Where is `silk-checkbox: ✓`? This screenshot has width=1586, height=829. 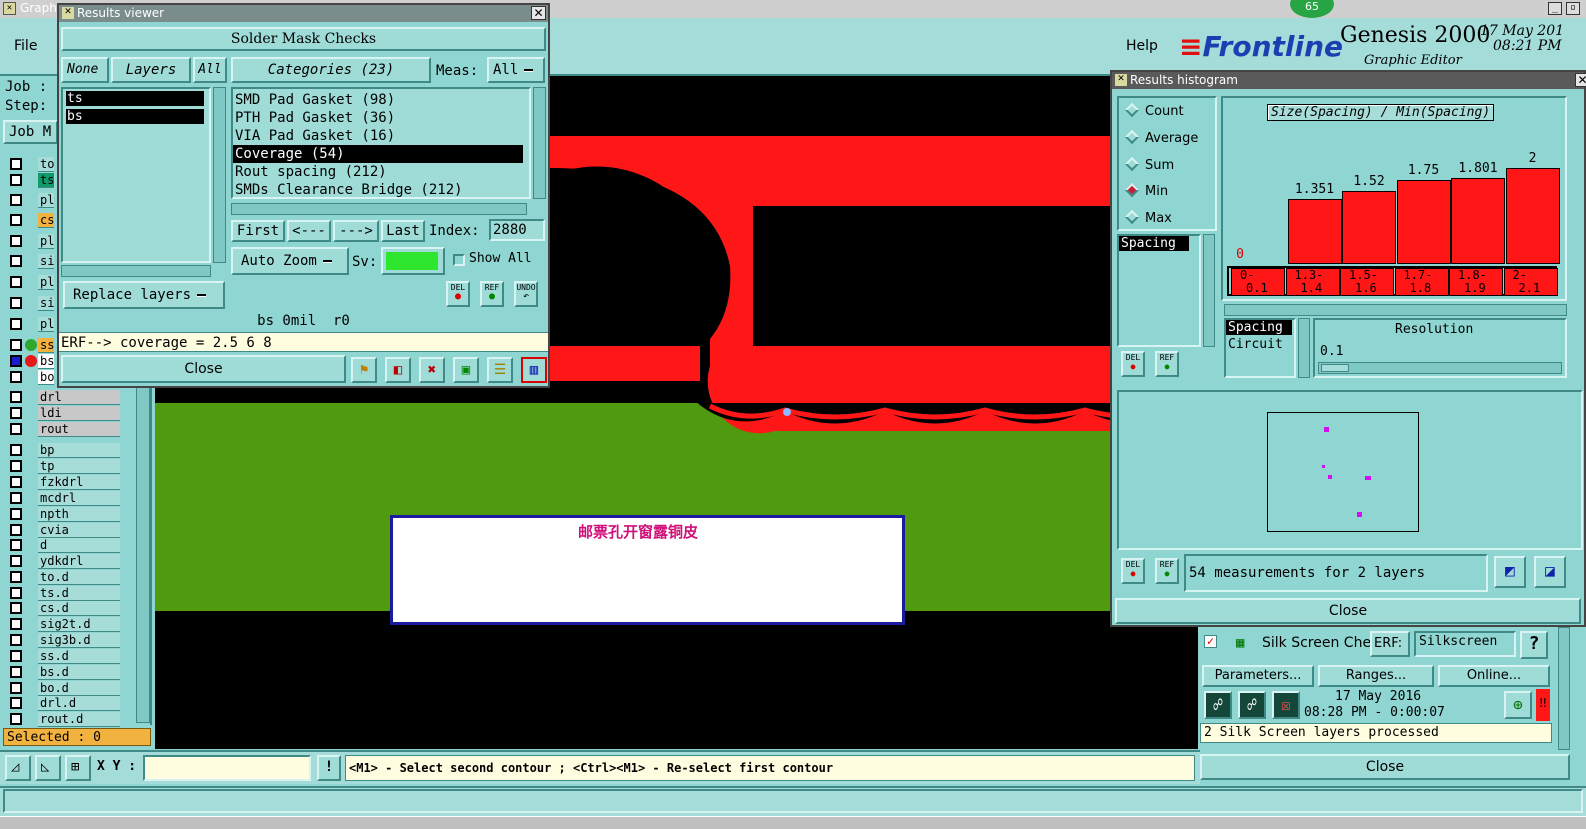
silk-checkbox: ✓ is located at coordinates (1210, 641).